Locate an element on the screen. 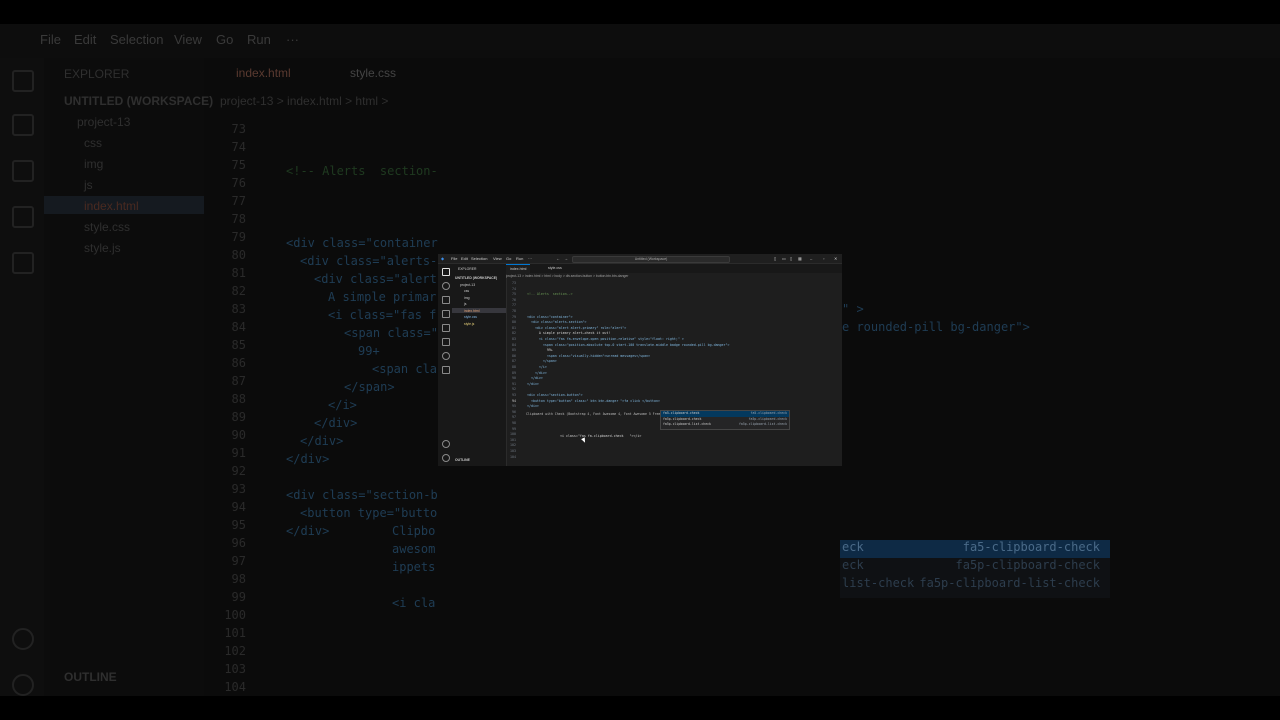  bg-code-fragment: Clipbo is located at coordinates (414, 531).